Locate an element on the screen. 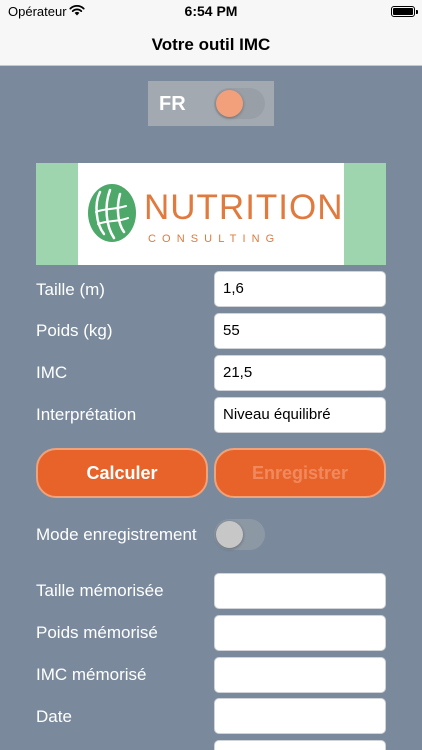 The width and height of the screenshot is (422, 750). logo-banner: NUTRITION CONSULTING is located at coordinates (211, 214).